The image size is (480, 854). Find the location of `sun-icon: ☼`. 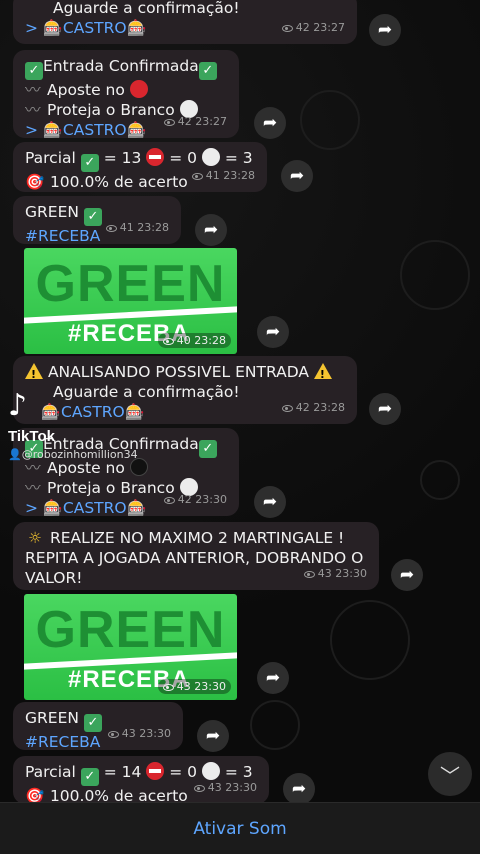

sun-icon: ☼ is located at coordinates (35, 538).